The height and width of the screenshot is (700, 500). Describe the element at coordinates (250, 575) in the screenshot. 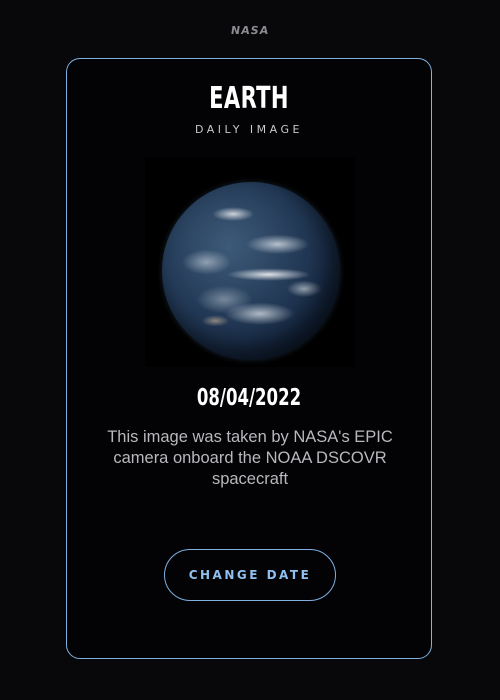

I see `change-date-button: CHANGE DATE` at that location.